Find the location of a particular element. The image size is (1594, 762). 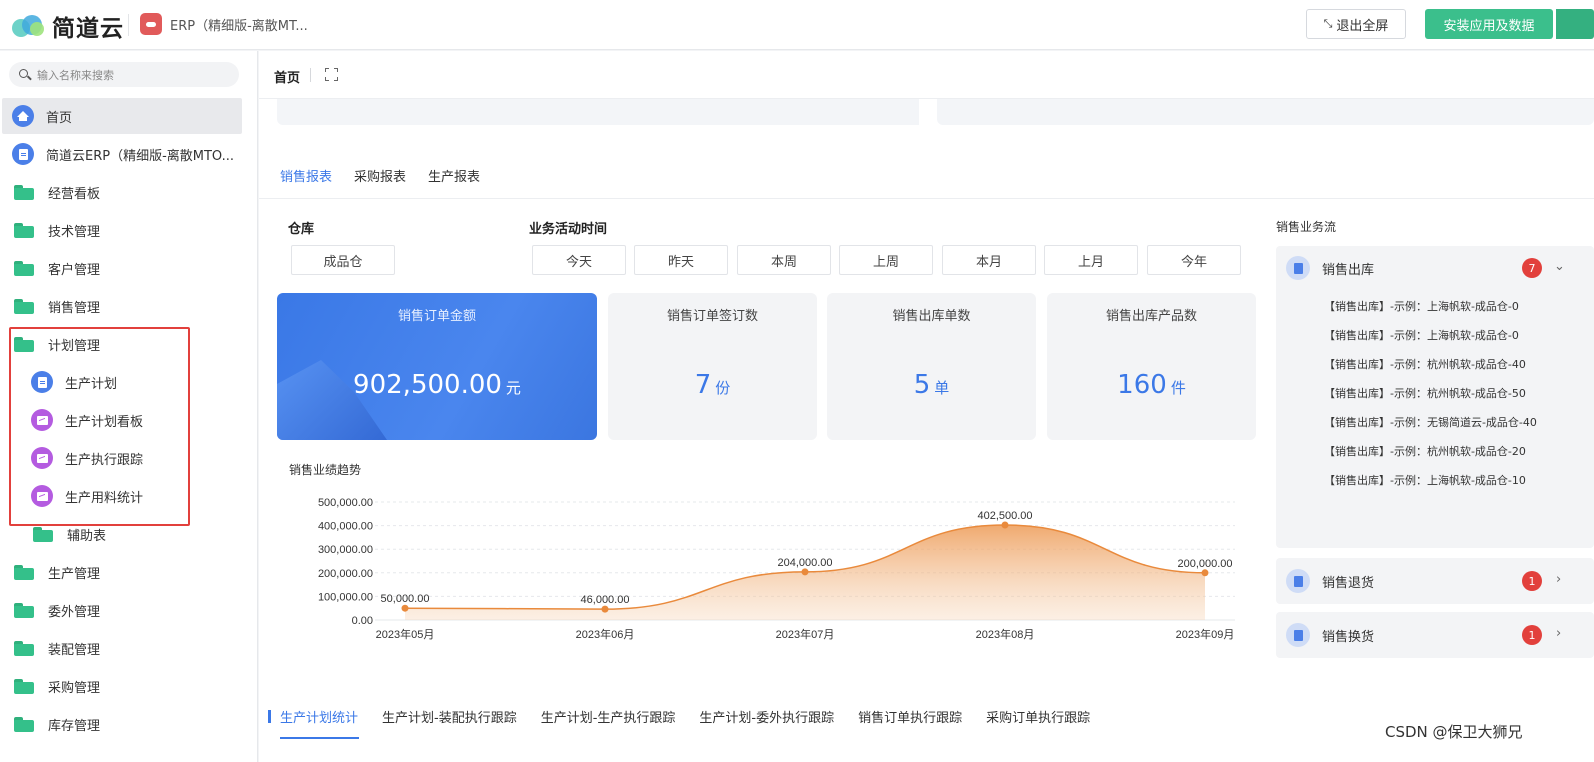

y-tick-label: 300,000.00 is located at coordinates (345, 550).